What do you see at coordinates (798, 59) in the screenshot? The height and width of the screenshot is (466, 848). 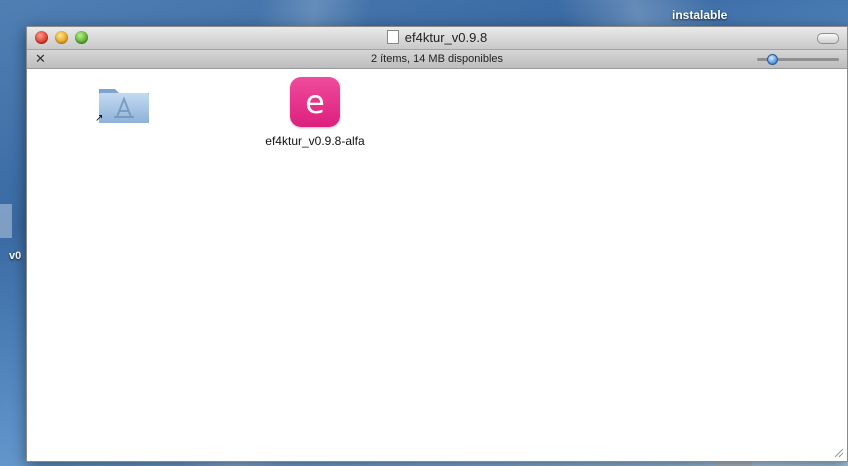 I see `icon-size-slider` at bounding box center [798, 59].